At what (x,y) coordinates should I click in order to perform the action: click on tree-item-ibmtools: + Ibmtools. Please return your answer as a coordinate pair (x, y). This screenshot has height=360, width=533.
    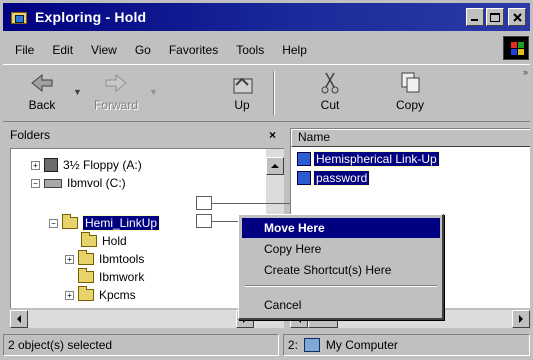
    Looking at the image, I should click on (105, 258).